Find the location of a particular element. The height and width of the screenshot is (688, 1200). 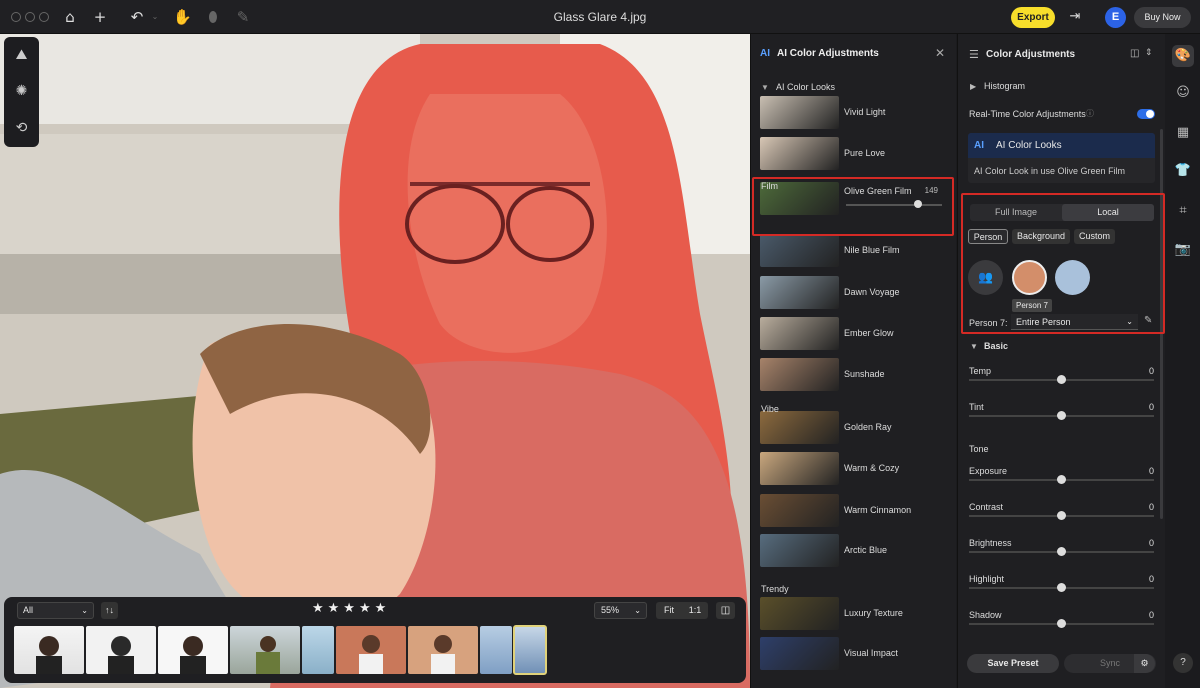

thumbnail-selected is located at coordinates (530, 650).